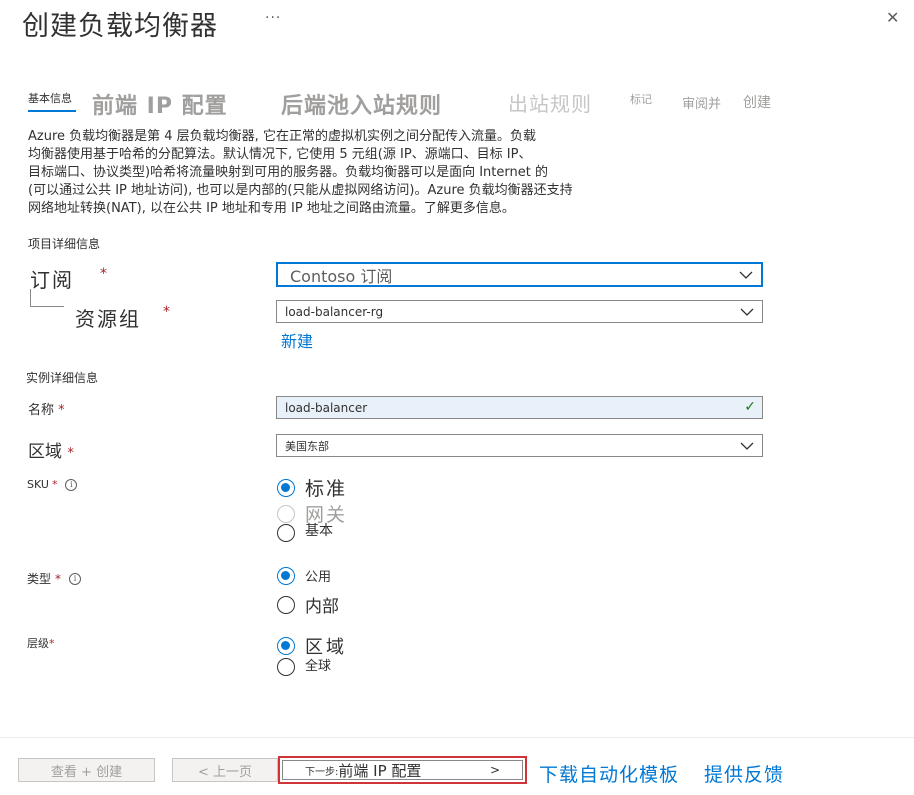 This screenshot has height=795, width=914. Describe the element at coordinates (341, 276) in the screenshot. I see `subscription-value: Contoso 订阅` at that location.